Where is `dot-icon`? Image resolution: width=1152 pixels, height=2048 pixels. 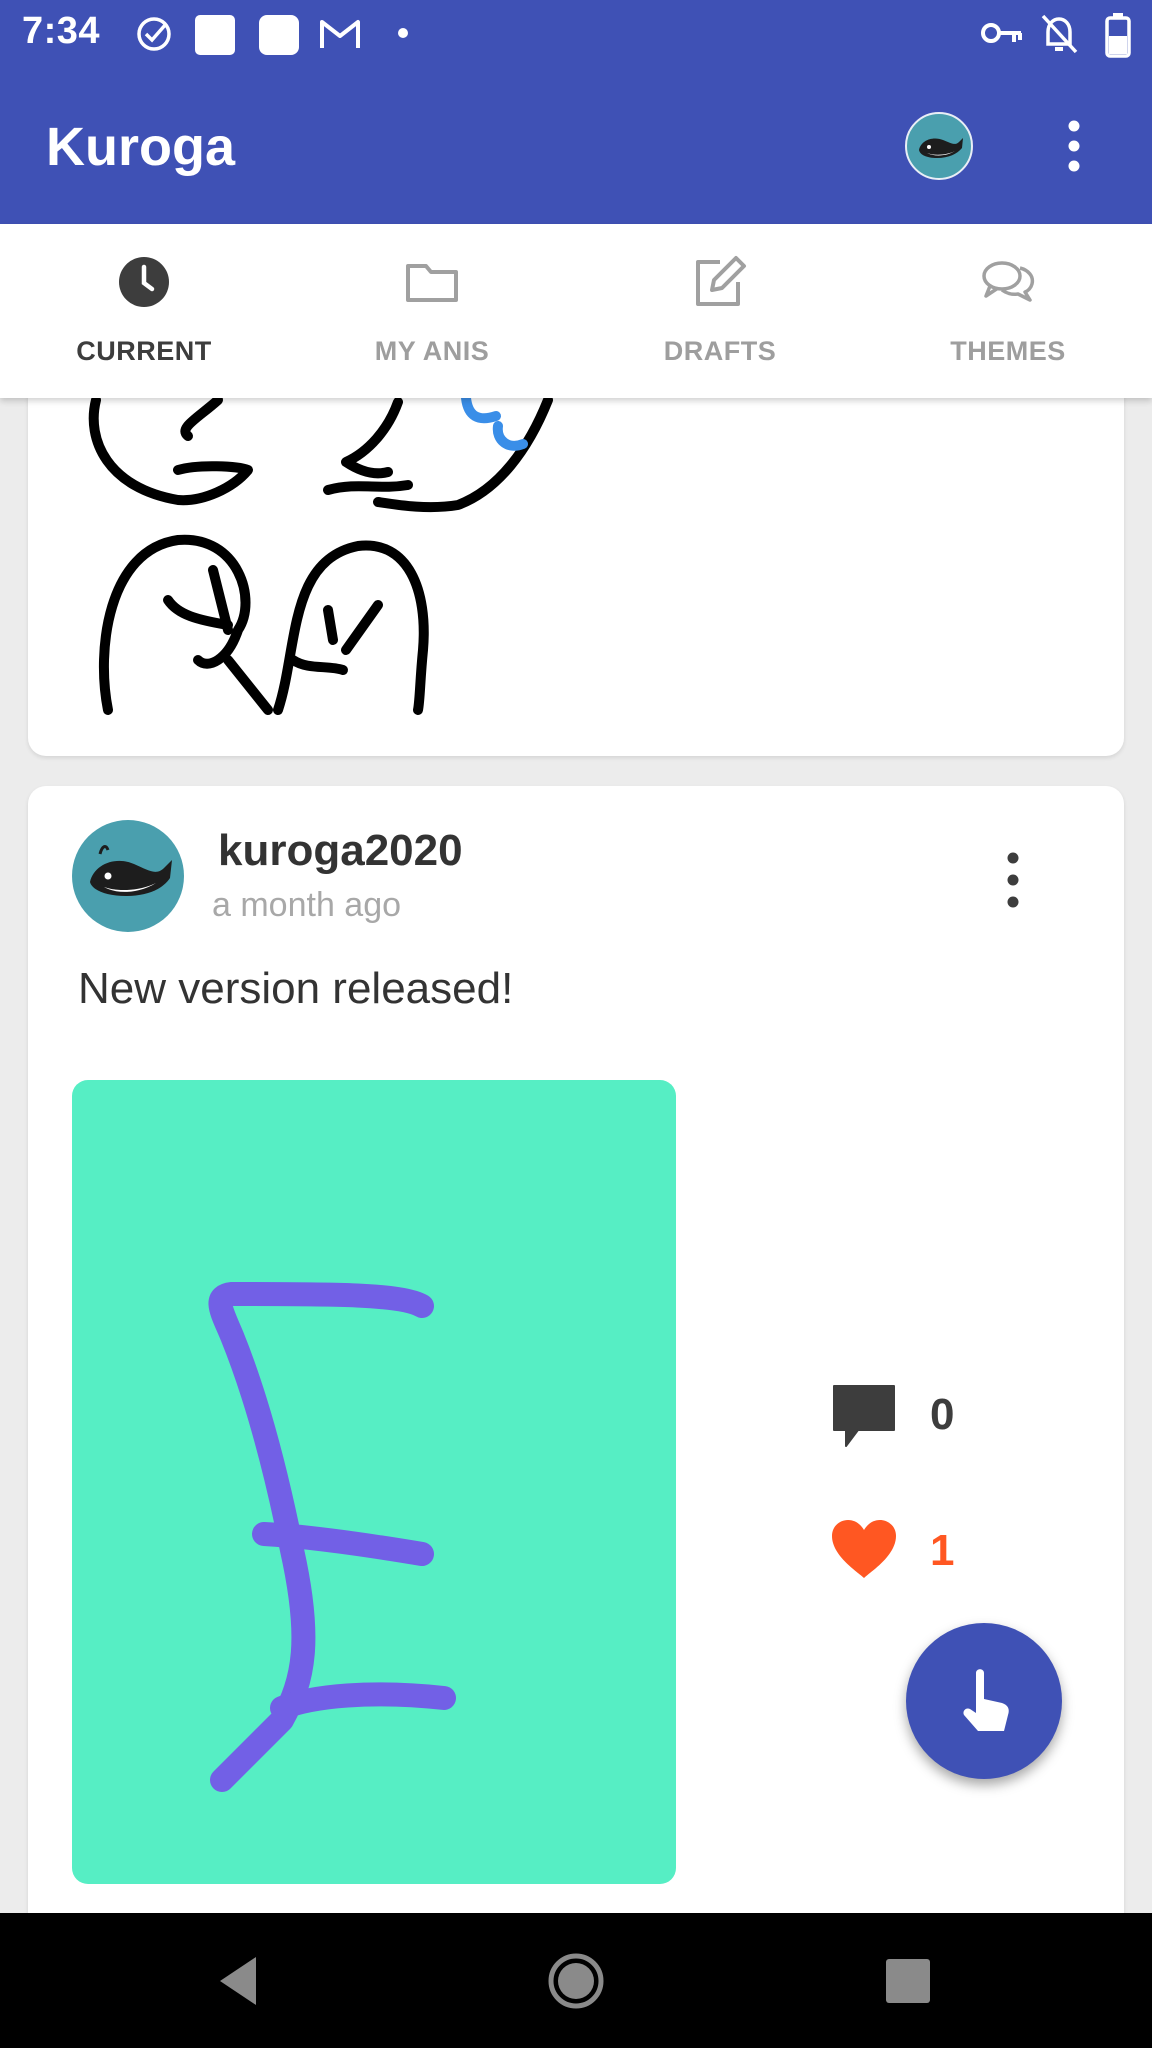
dot-icon is located at coordinates (403, 33).